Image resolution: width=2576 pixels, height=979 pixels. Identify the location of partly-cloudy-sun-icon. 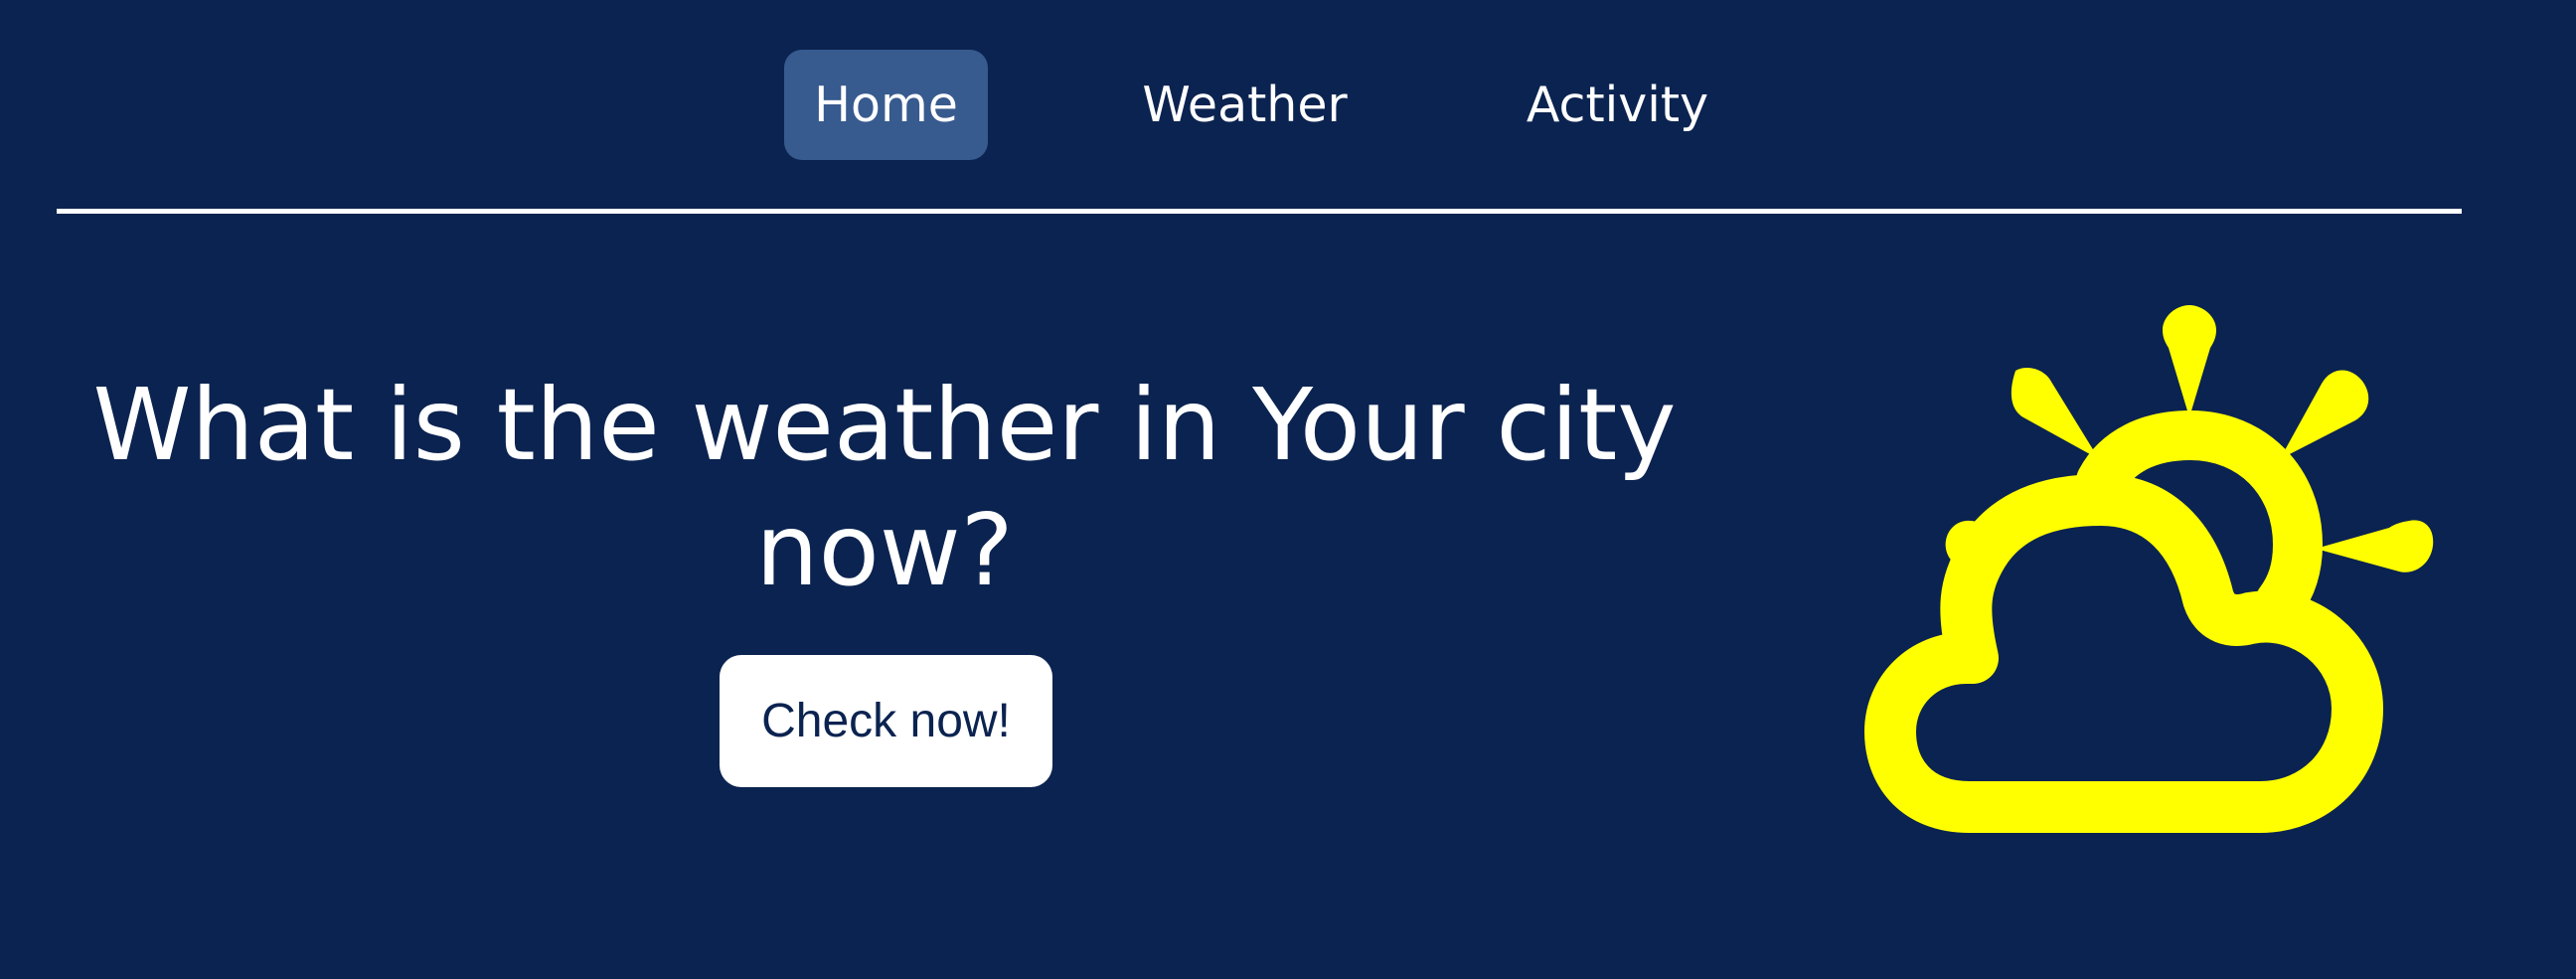
(2149, 569).